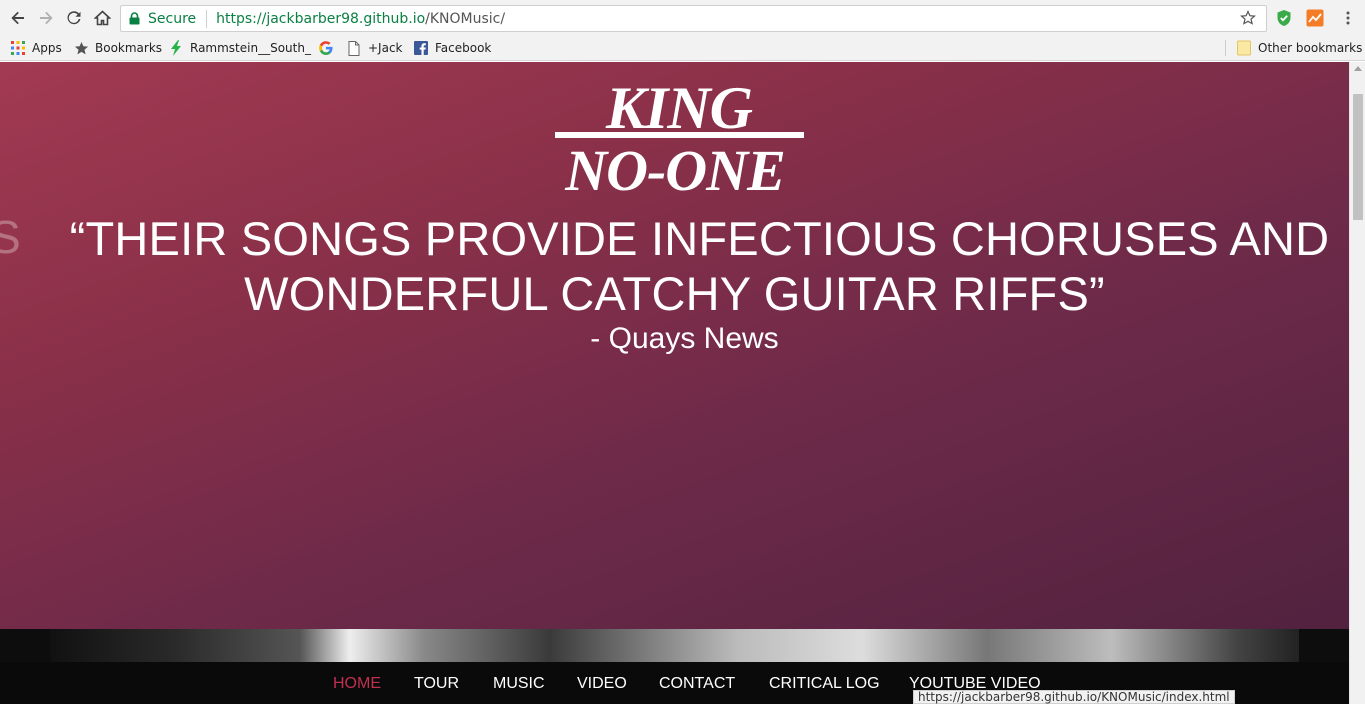 The image size is (1365, 704). I want to click on bookmark-rammstein: Rammstein__South_, so click(239, 48).